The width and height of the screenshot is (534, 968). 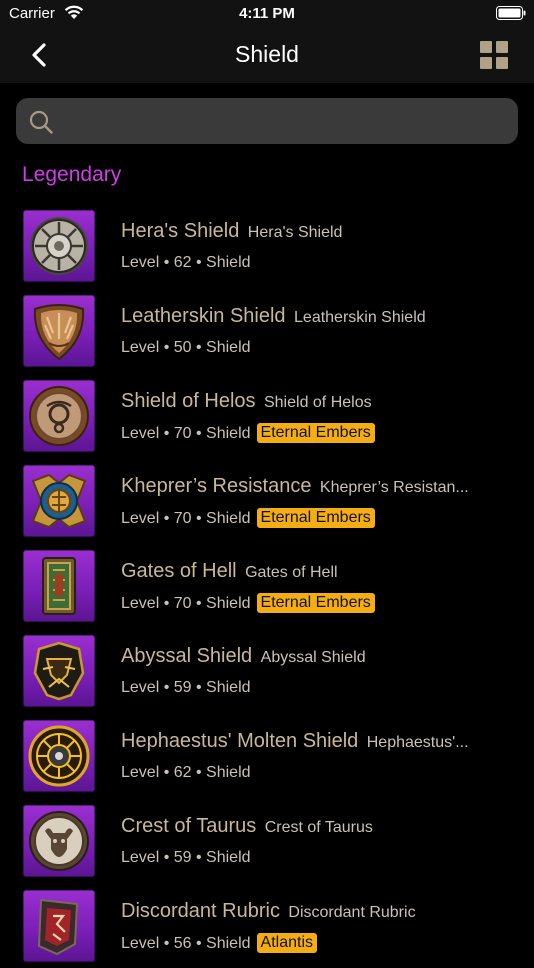 What do you see at coordinates (182, 347) in the screenshot?
I see `level-value: 50` at bounding box center [182, 347].